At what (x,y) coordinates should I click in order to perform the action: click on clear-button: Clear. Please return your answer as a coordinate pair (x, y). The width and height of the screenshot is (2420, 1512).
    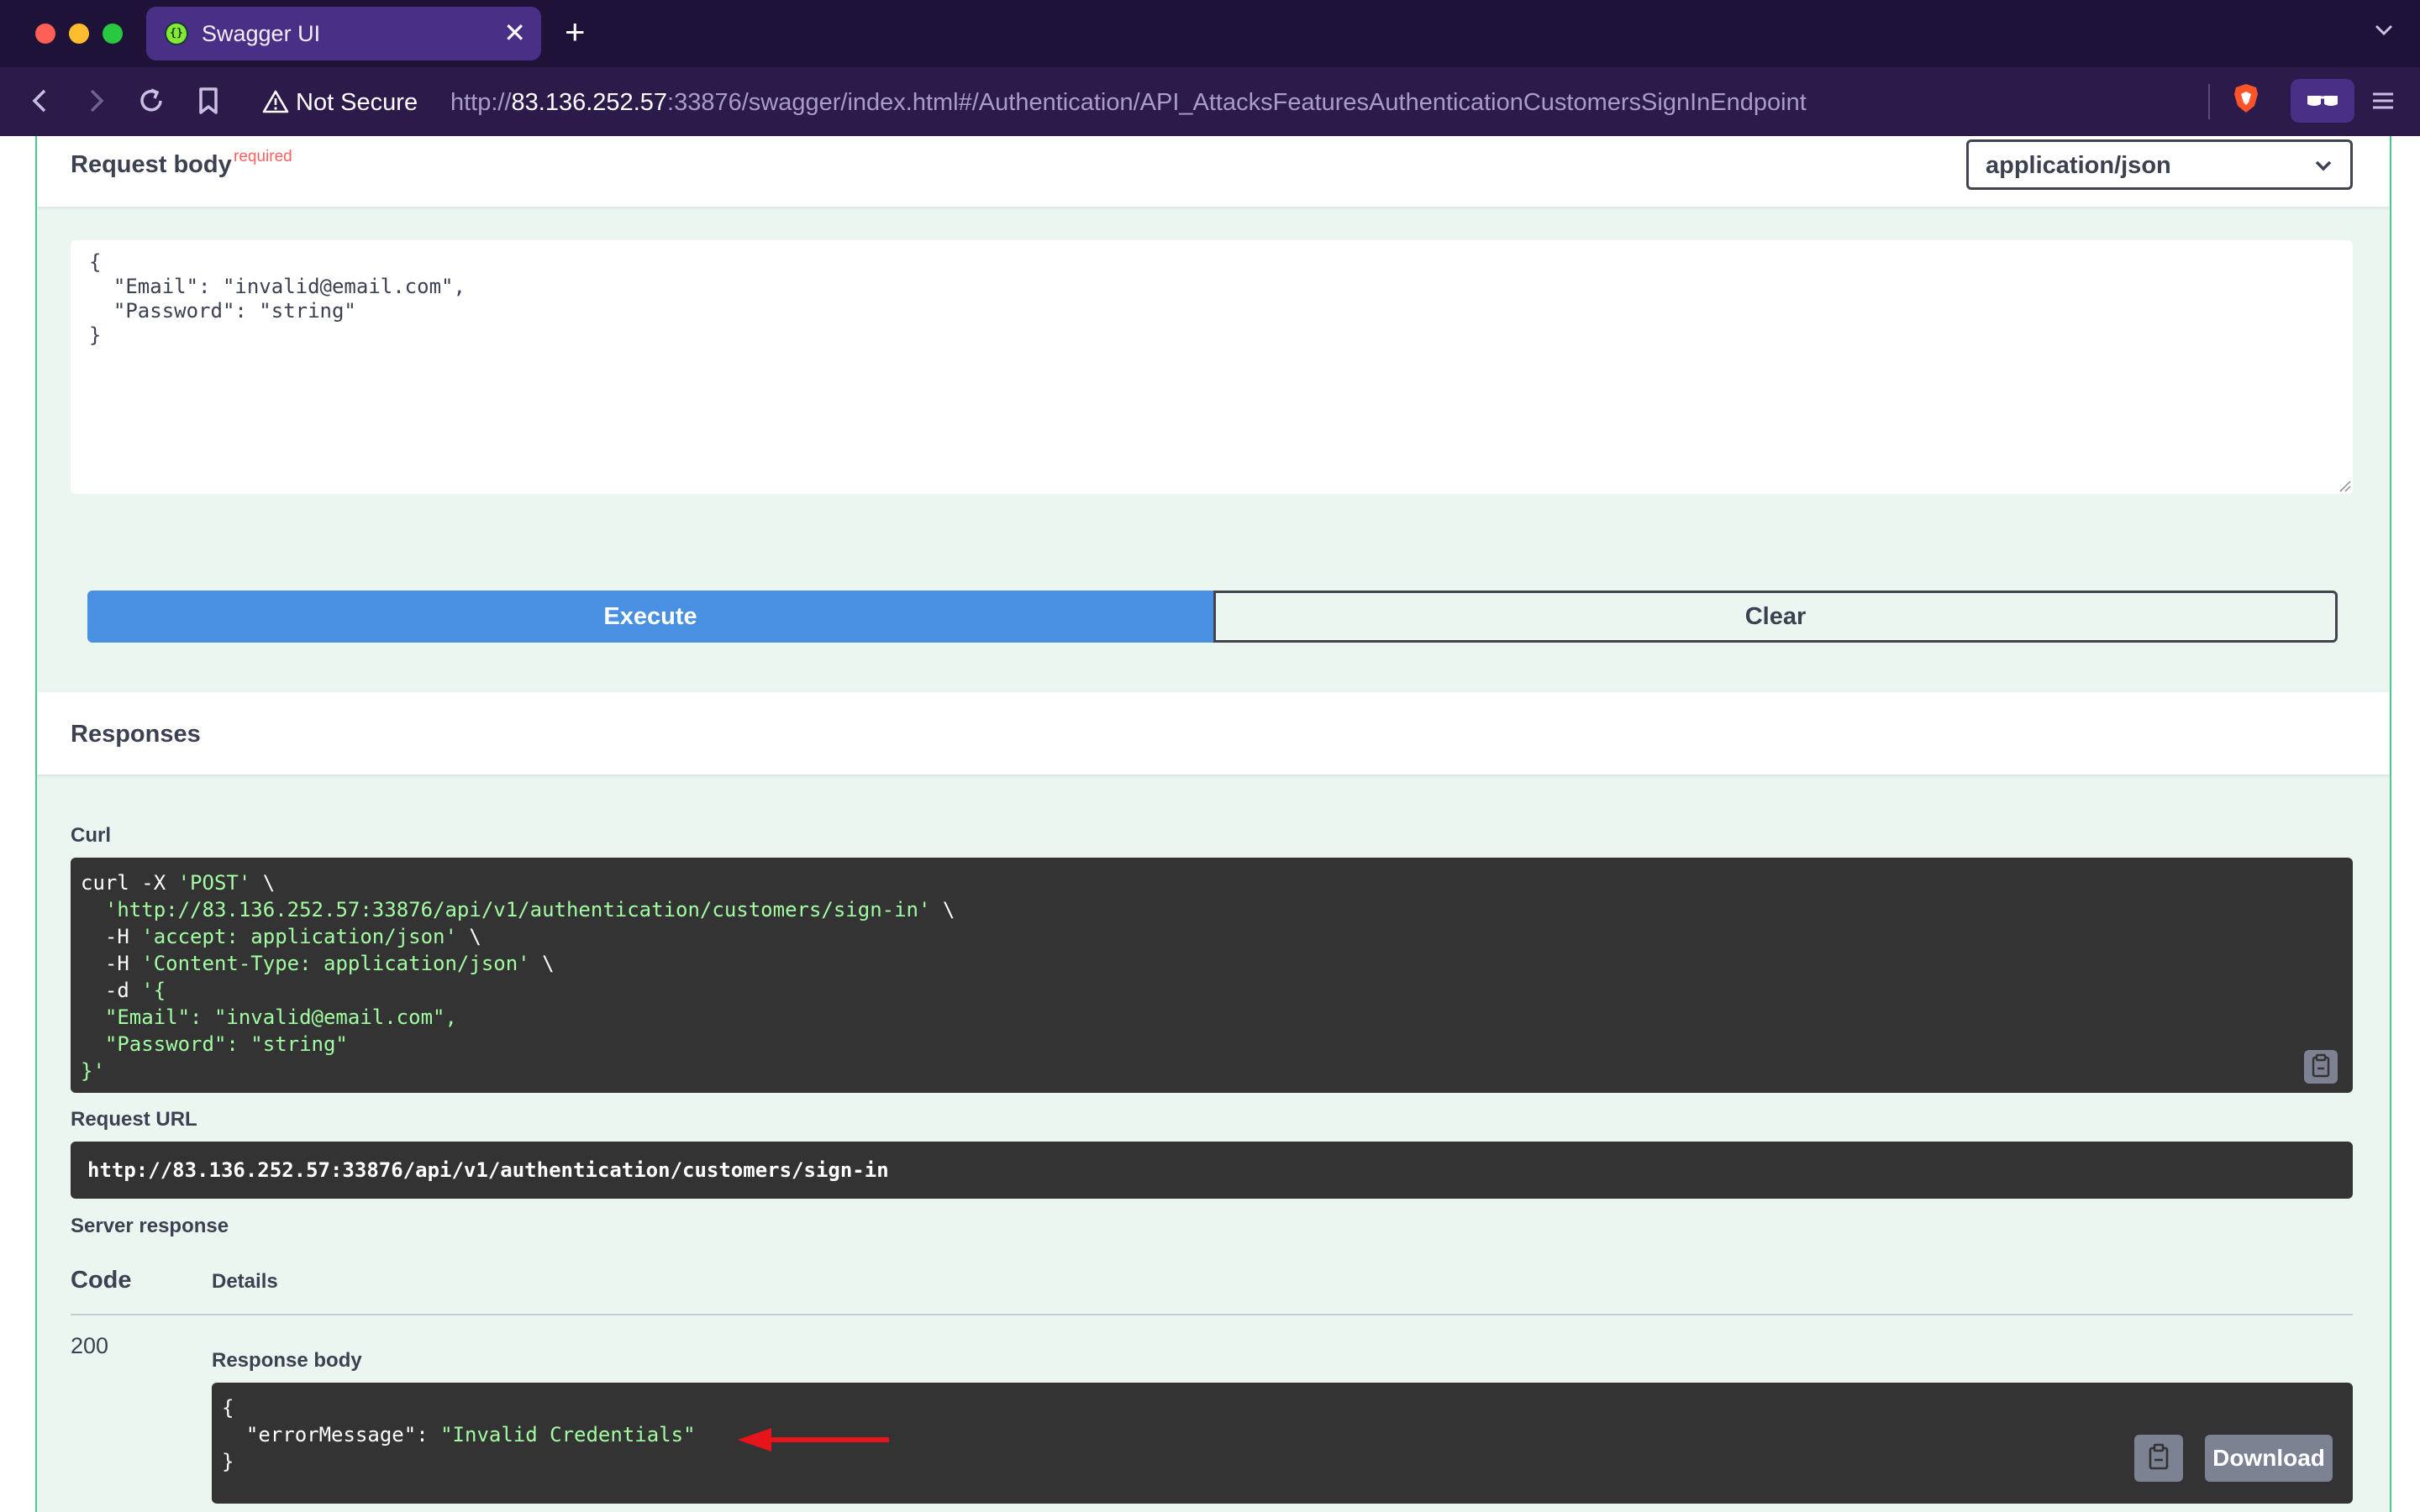
    Looking at the image, I should click on (1775, 617).